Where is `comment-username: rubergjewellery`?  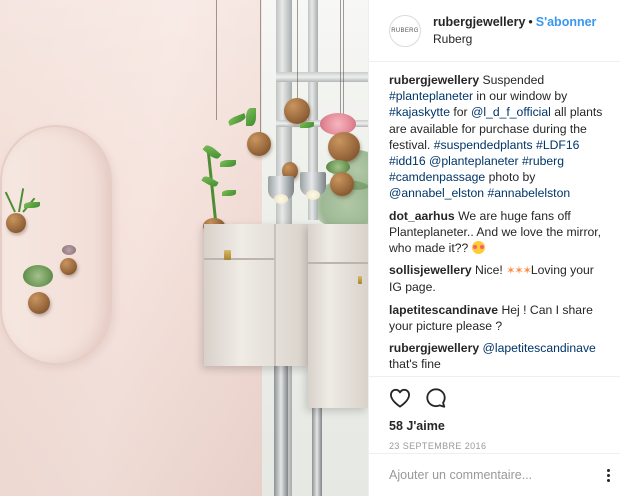
comment-username: rubergjewellery is located at coordinates (434, 348).